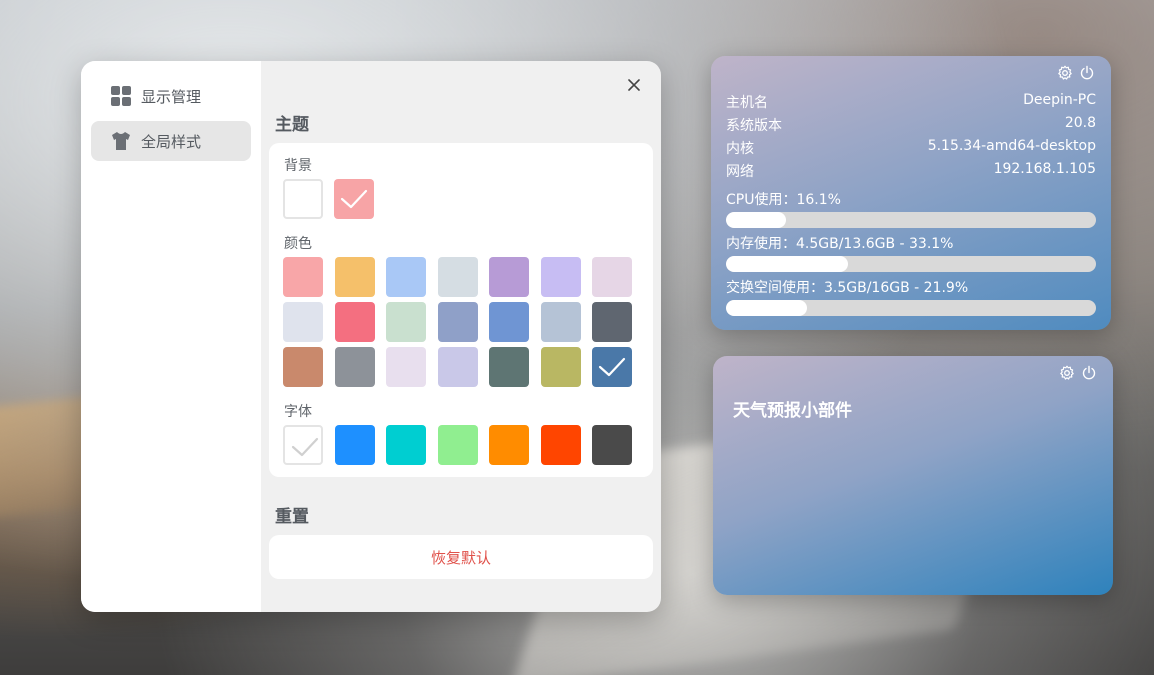  I want to click on close-icon, so click(634, 85).